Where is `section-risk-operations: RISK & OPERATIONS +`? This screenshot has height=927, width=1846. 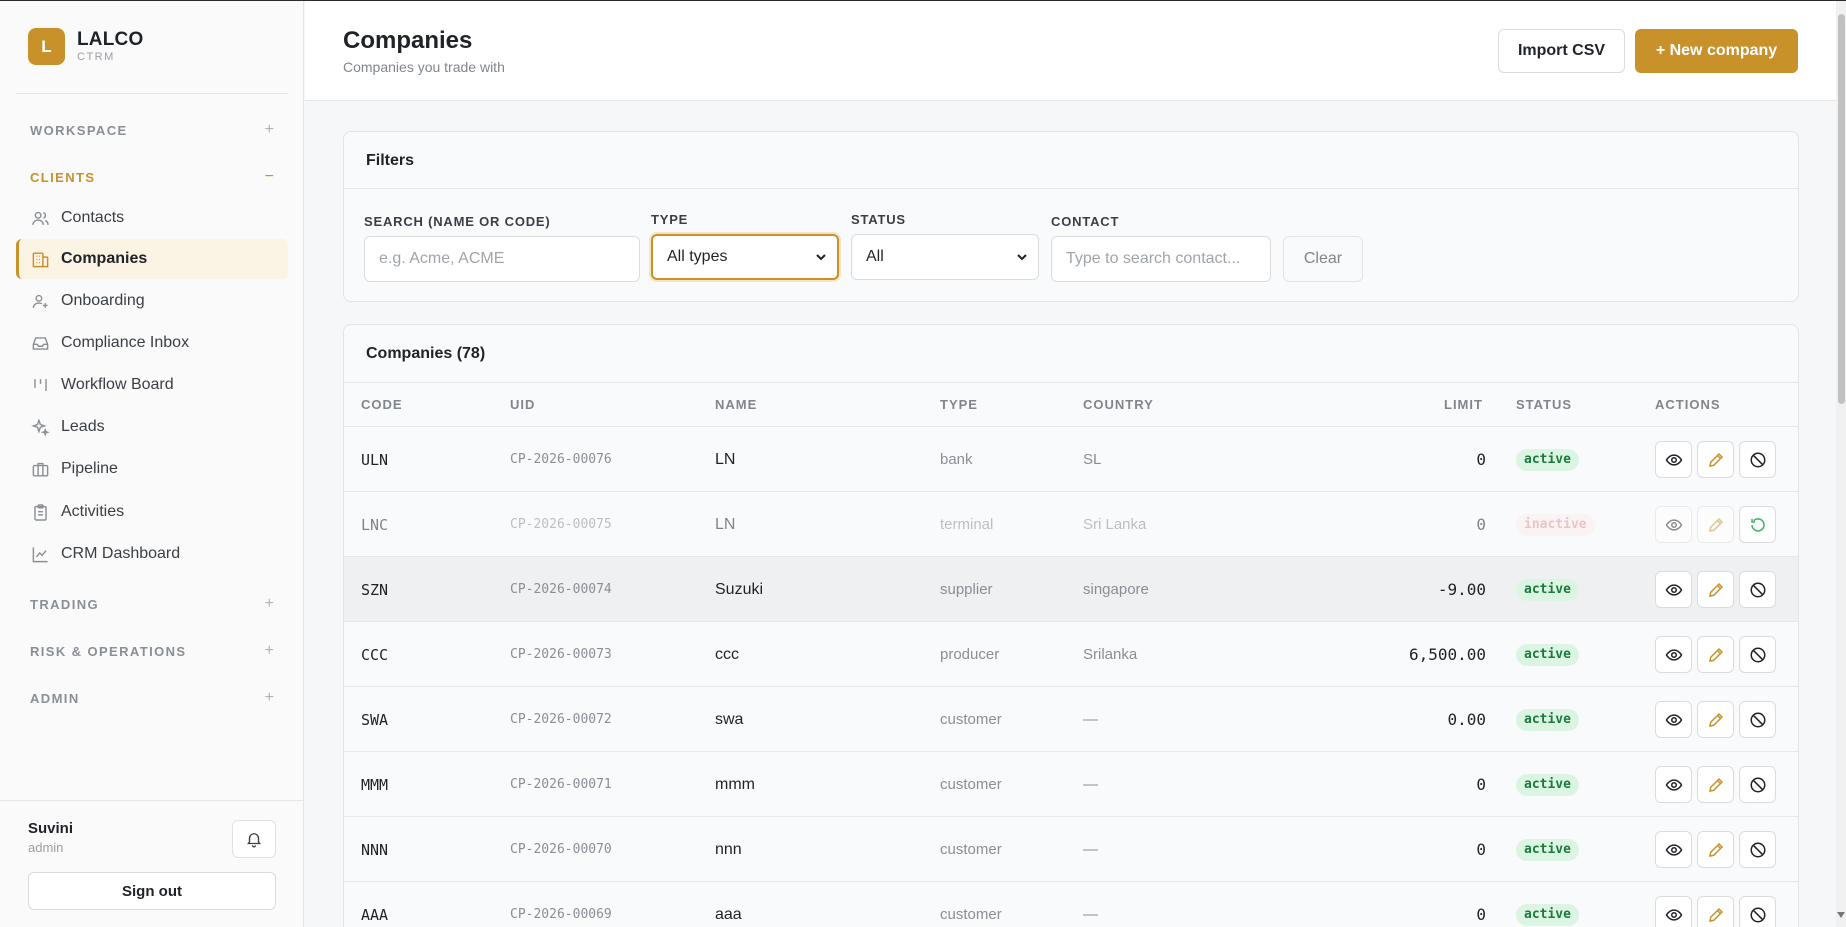 section-risk-operations: RISK & OPERATIONS + is located at coordinates (152, 651).